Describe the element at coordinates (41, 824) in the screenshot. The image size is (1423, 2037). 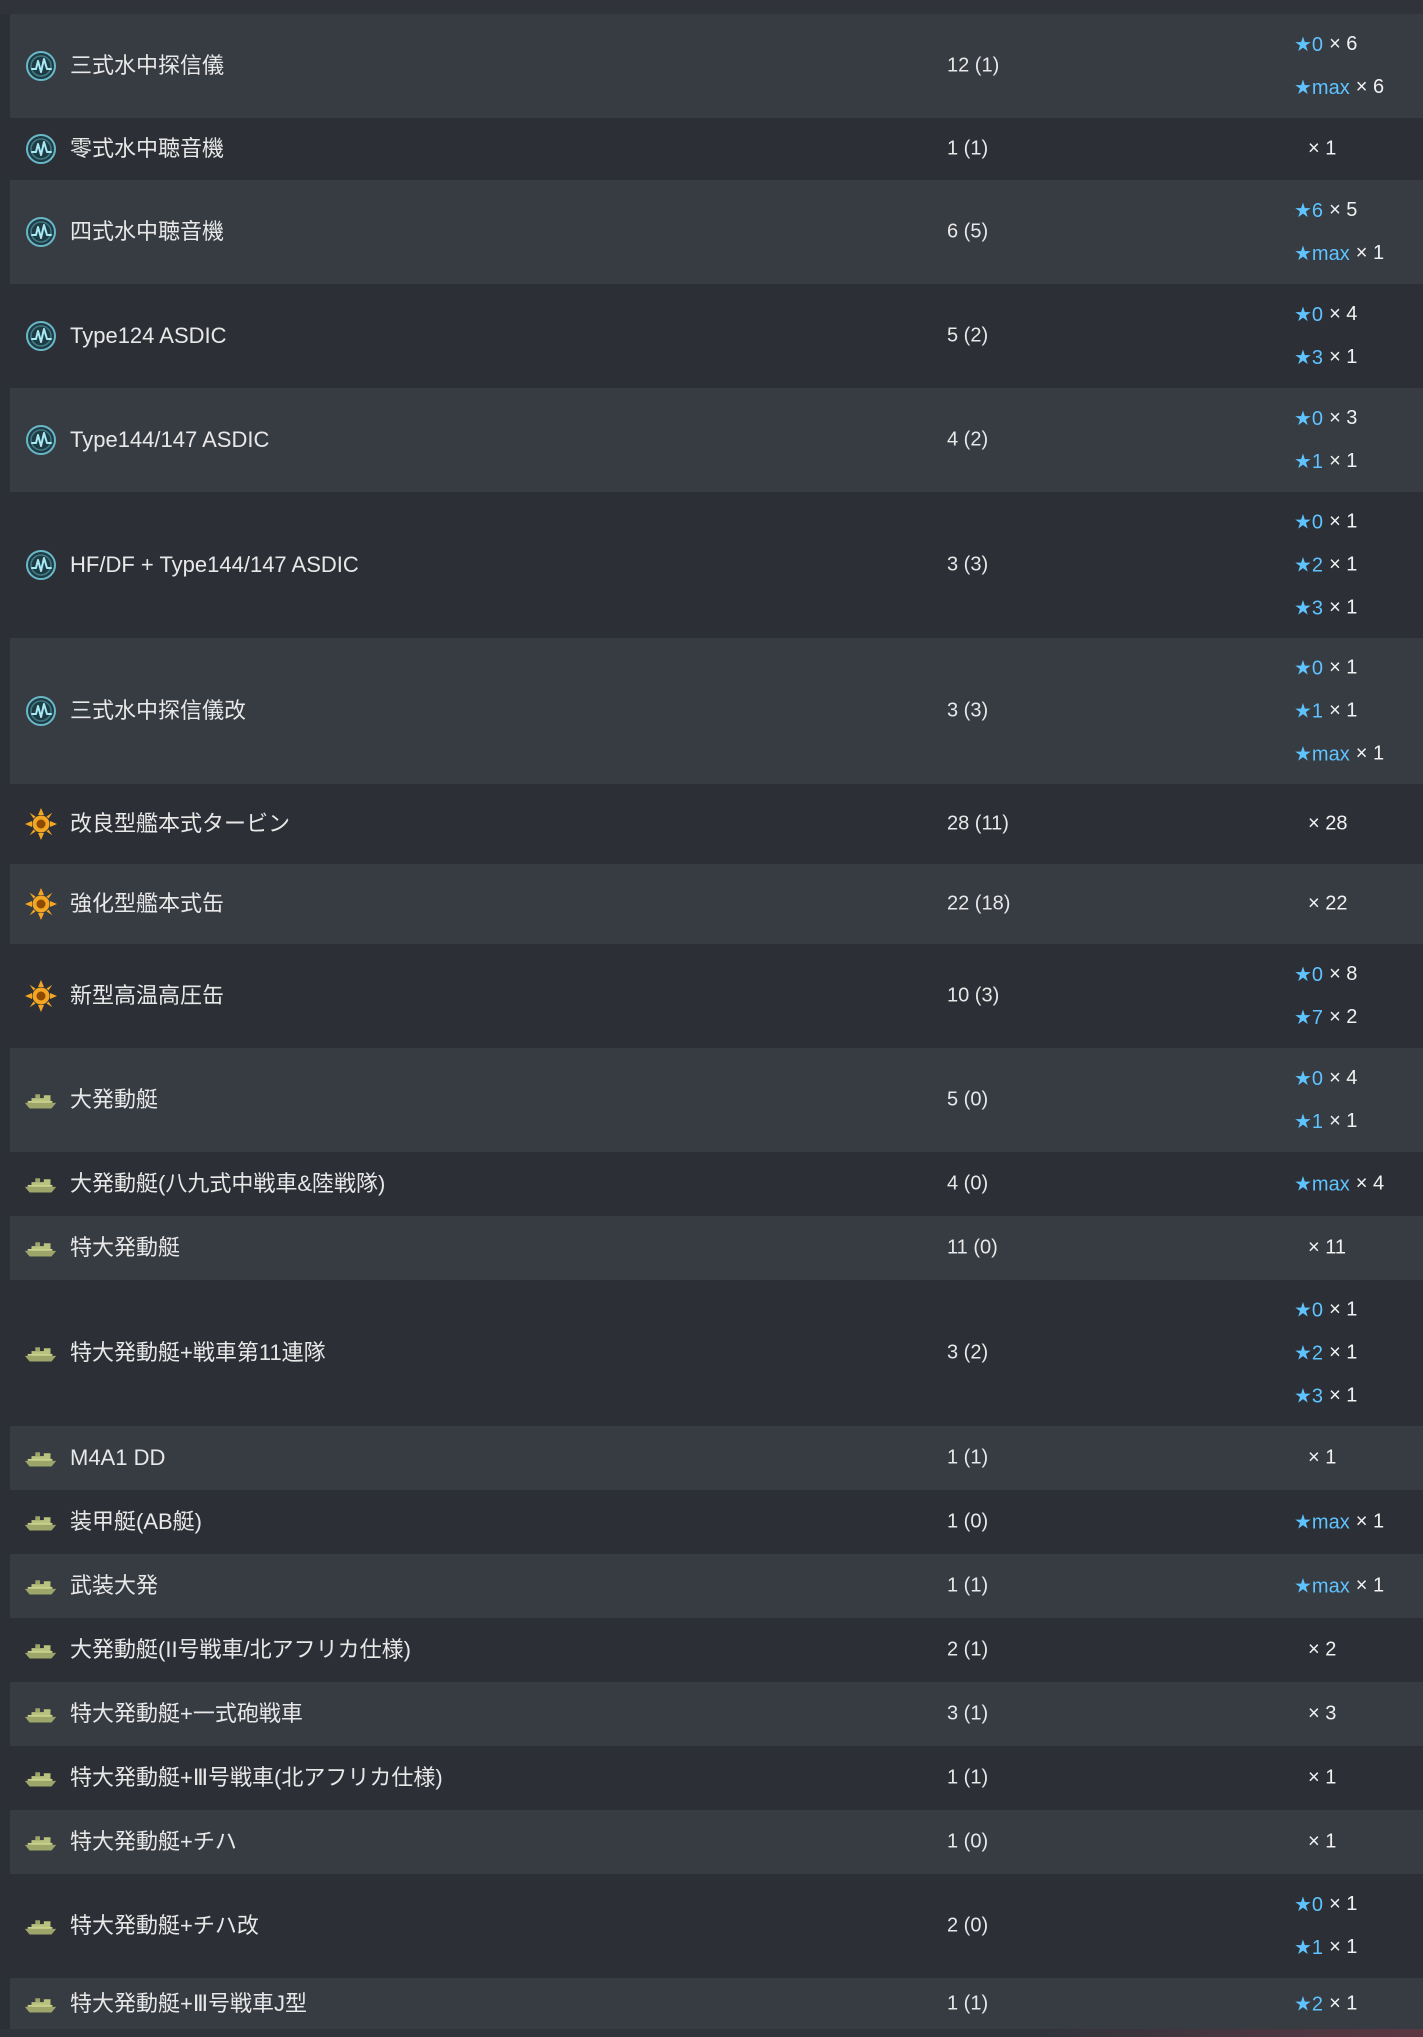
I see `turbine-icon` at that location.